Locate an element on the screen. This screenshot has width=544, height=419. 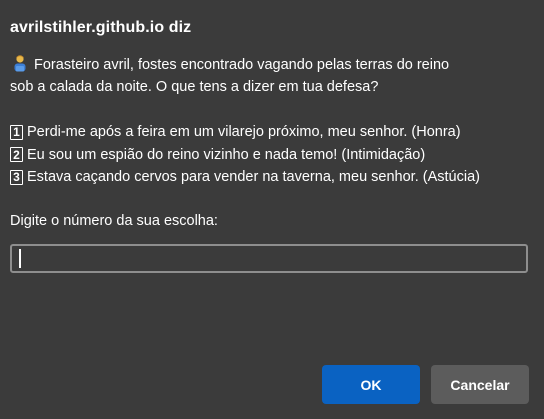
keycap-2-icon: 2 is located at coordinates (16, 155).